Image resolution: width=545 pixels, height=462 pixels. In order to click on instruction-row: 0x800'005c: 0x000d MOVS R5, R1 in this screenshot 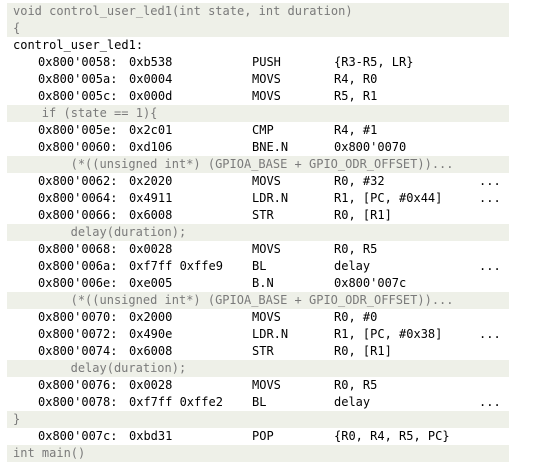, I will do `click(258, 96)`.